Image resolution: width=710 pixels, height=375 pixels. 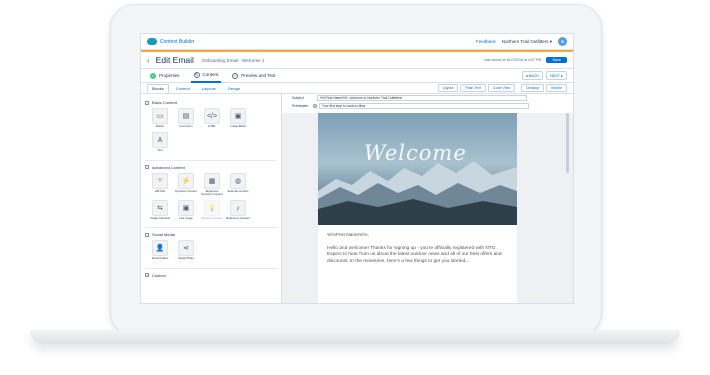 I want to click on einstein-icon: 💡, so click(x=212, y=208).